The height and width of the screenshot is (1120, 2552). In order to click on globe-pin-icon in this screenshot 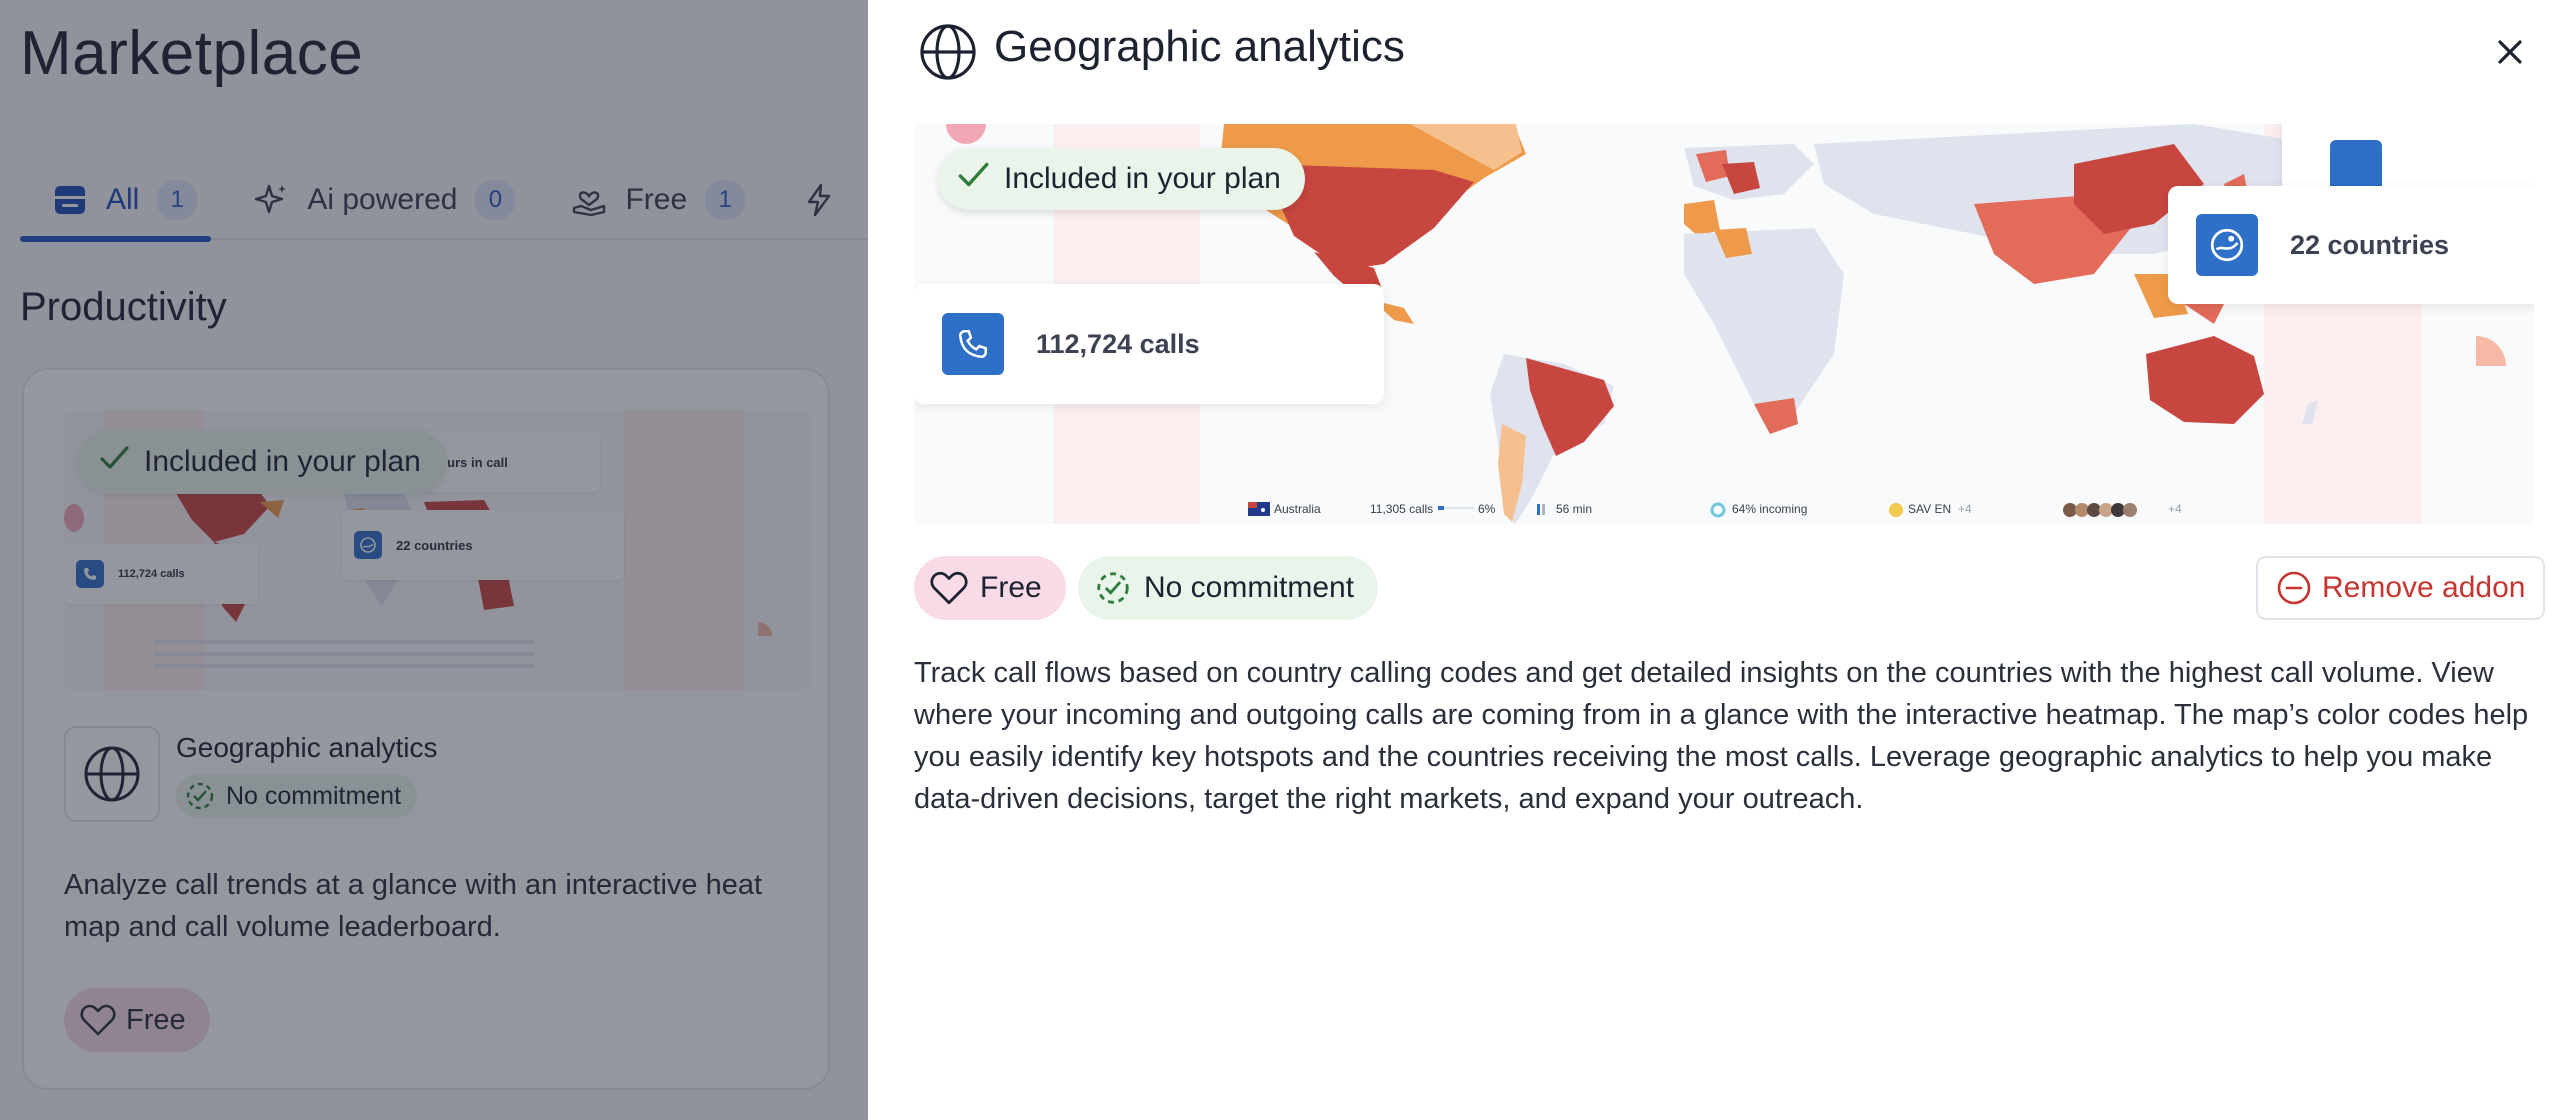, I will do `click(2227, 245)`.